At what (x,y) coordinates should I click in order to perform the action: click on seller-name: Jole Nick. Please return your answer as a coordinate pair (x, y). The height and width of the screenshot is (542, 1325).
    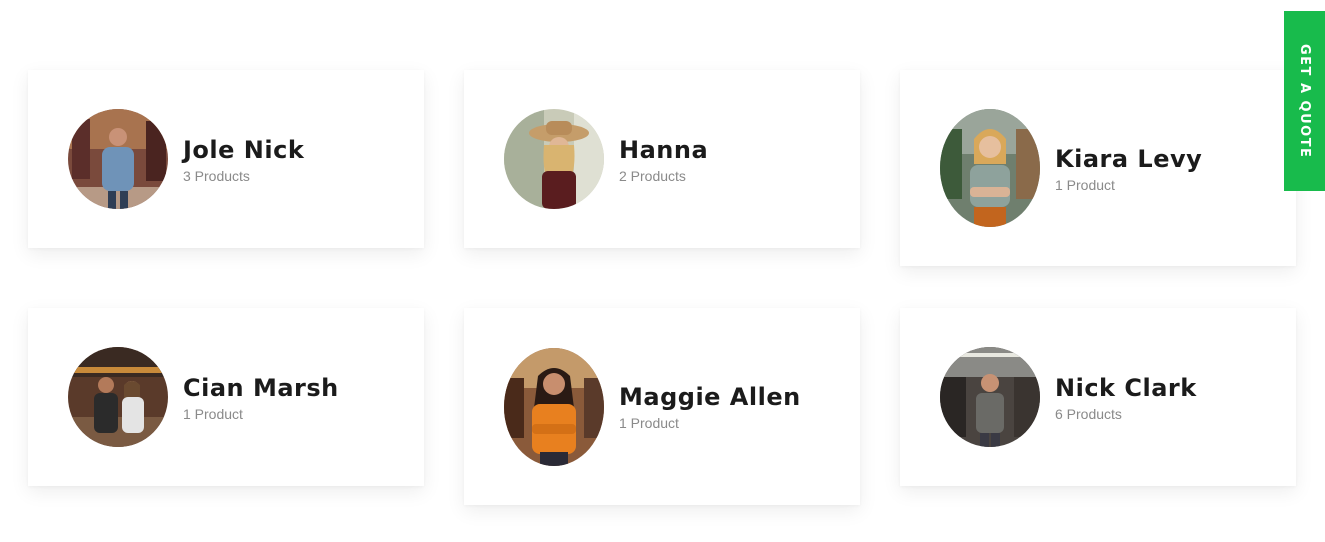
    Looking at the image, I should click on (243, 150).